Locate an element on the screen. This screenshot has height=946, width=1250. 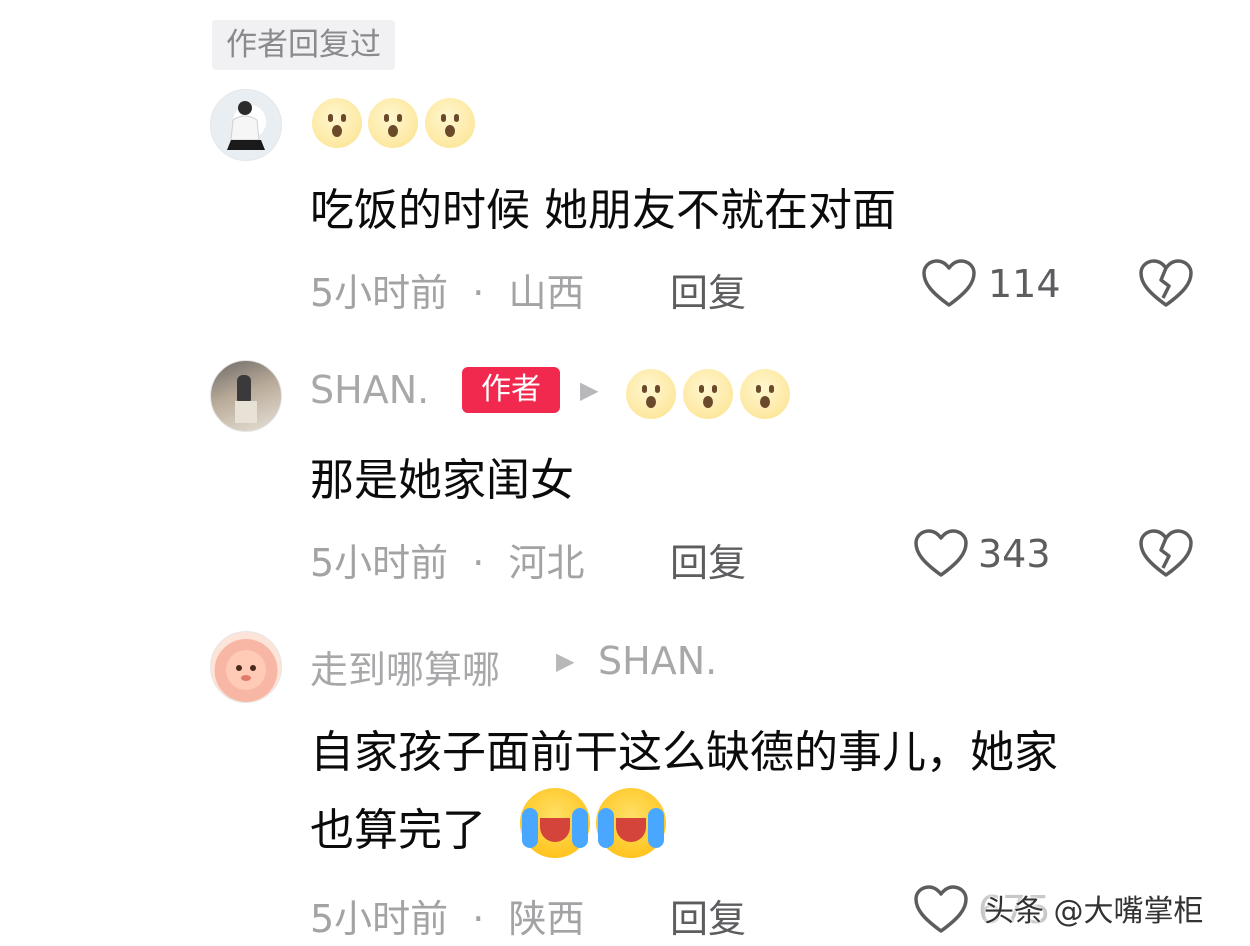
comment-username: 走到哪算哪 is located at coordinates (405, 666).